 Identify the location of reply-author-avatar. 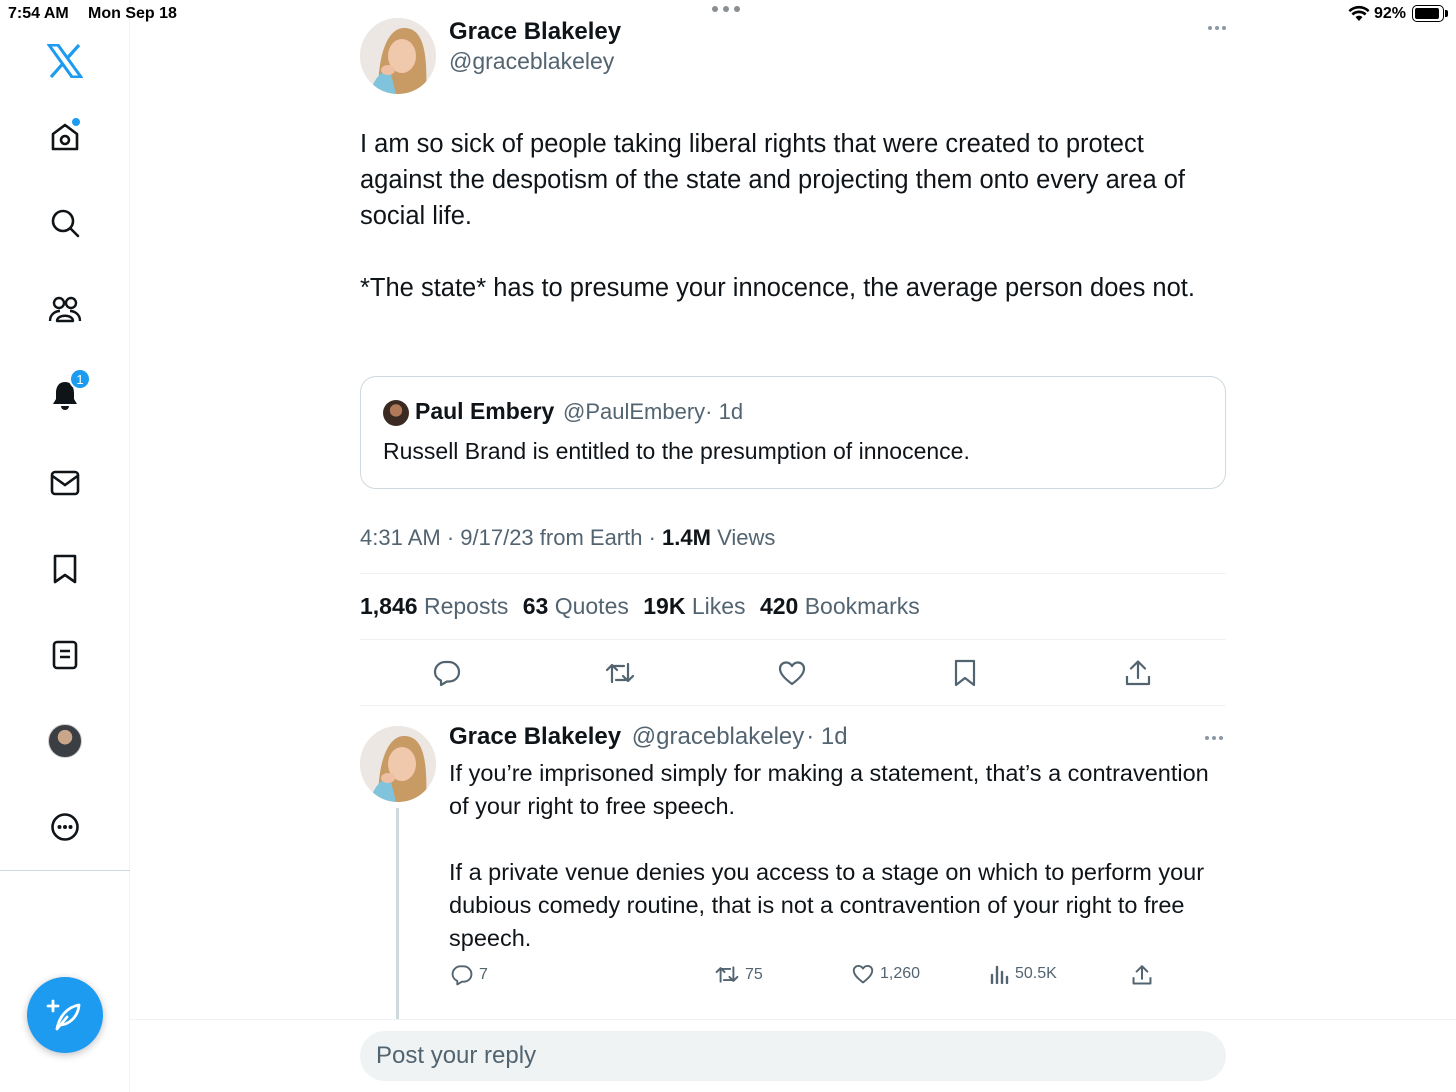
(398, 764).